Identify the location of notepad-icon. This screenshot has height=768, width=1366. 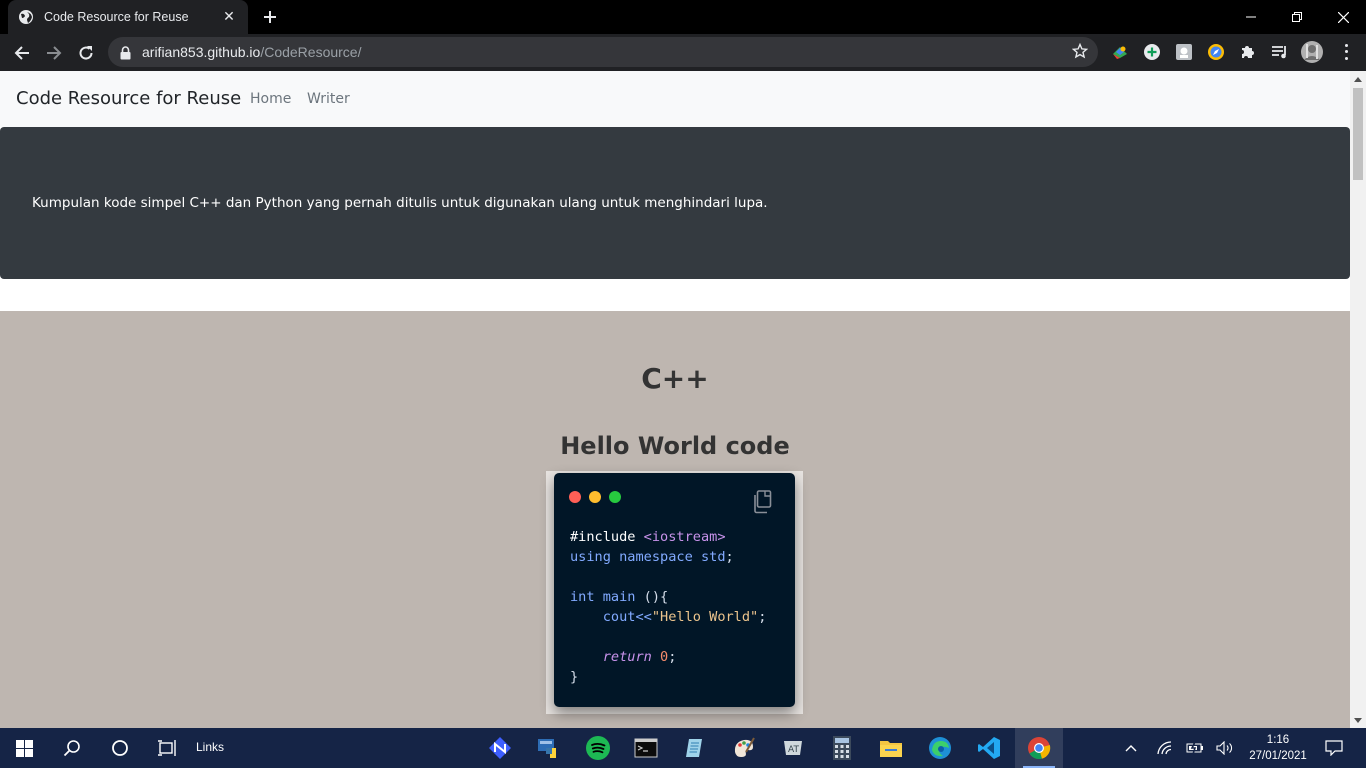
(694, 748).